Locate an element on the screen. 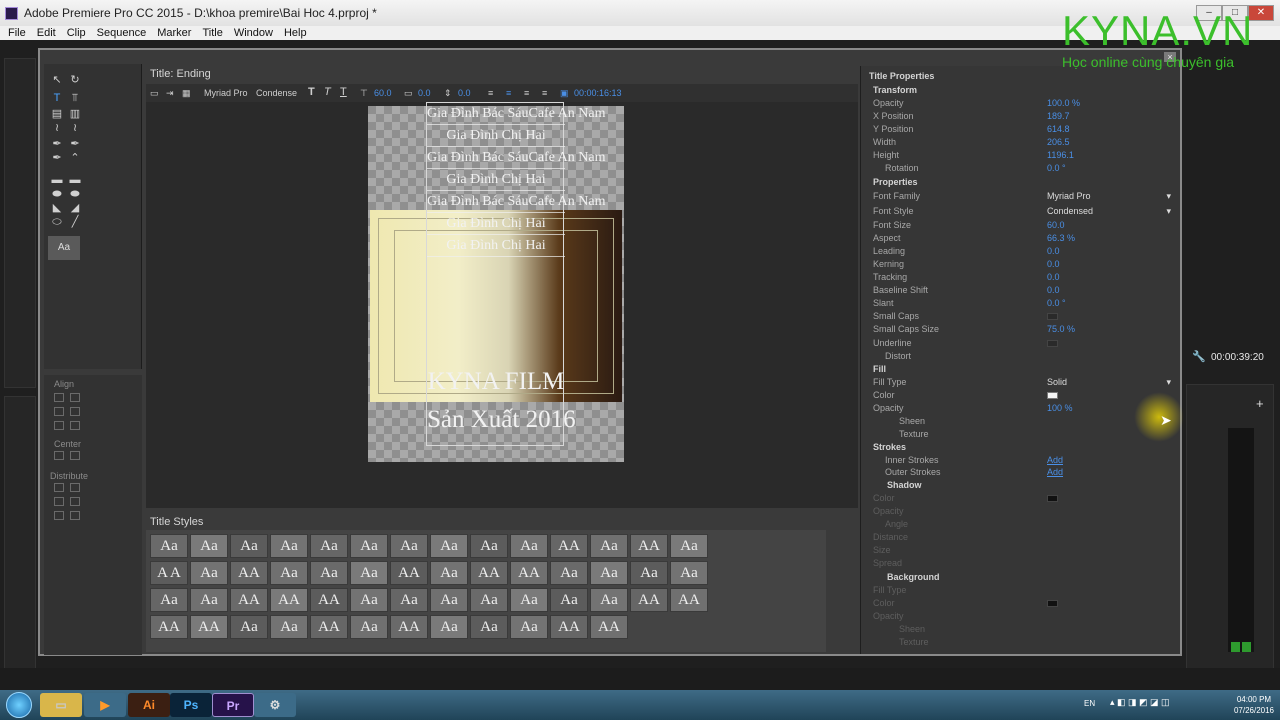 This screenshot has height=720, width=1280. menu-file: File is located at coordinates (17, 33).